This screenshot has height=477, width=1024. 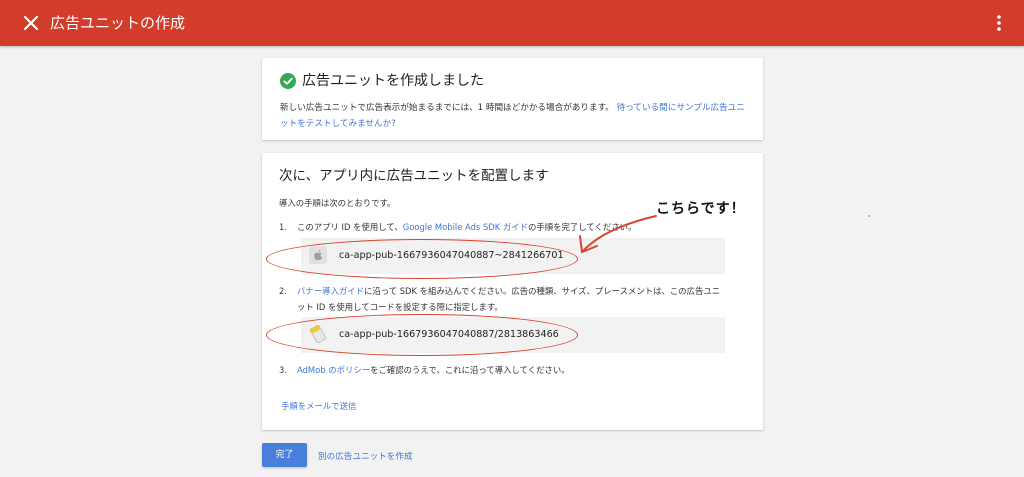 I want to click on close-icon, so click(x=31, y=23).